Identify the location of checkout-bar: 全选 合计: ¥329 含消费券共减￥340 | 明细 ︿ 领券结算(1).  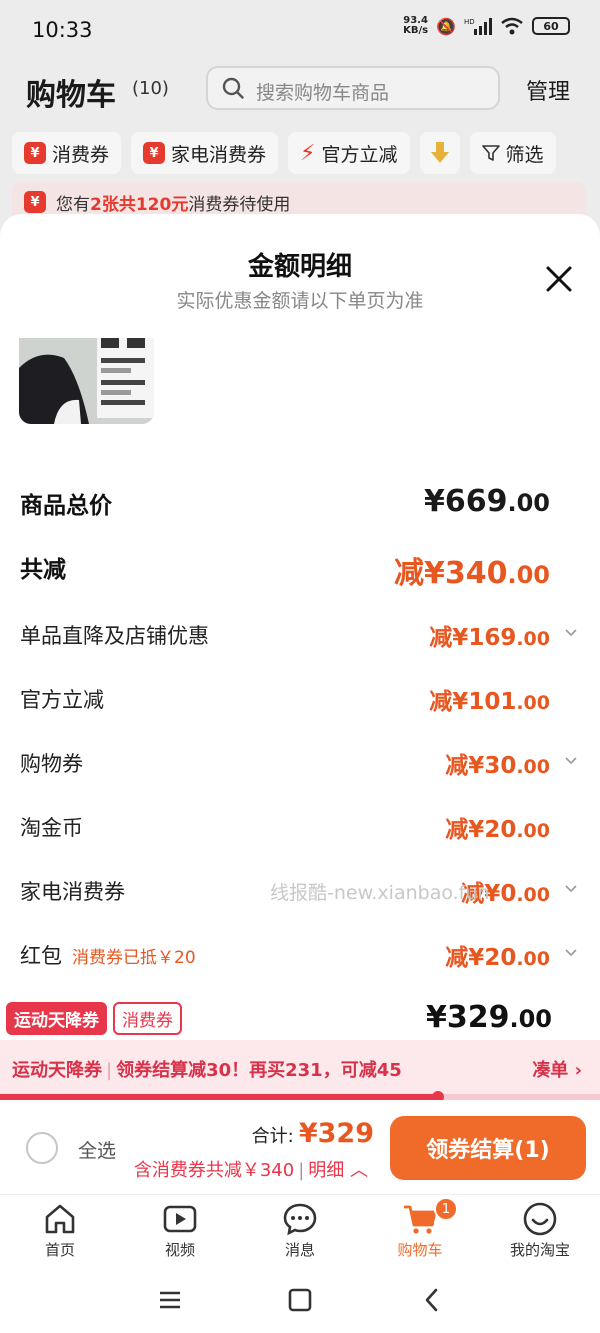
(300, 1147).